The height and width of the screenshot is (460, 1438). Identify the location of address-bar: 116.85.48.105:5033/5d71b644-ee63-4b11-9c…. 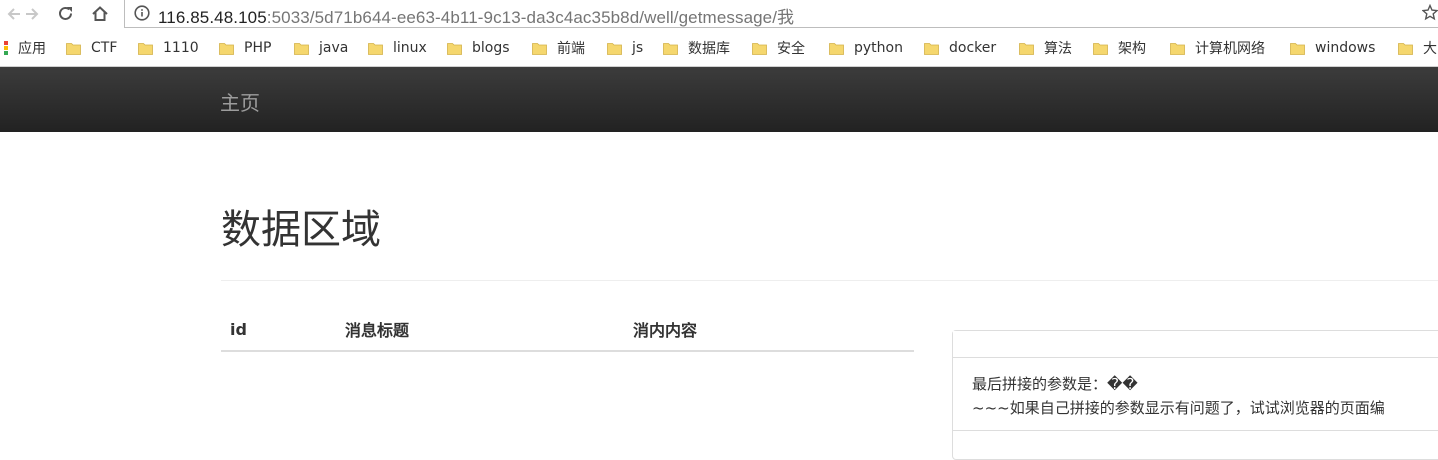
(781, 14).